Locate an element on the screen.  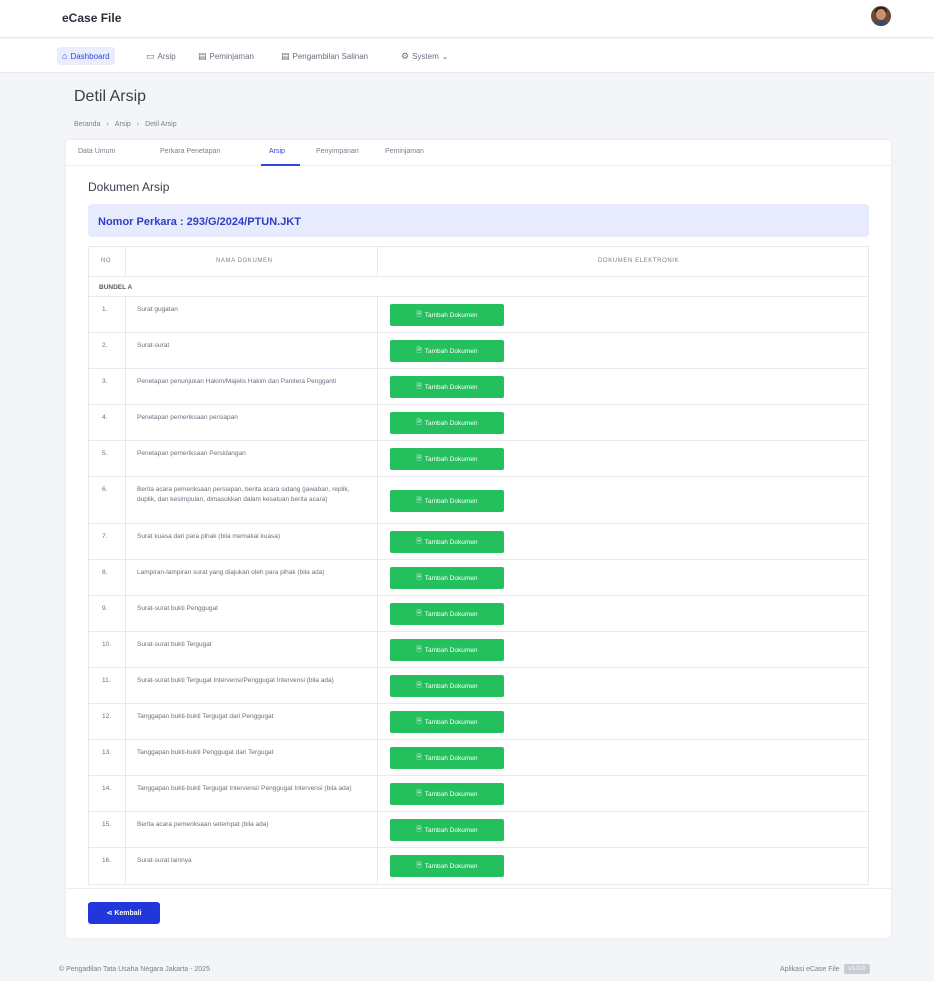
nav-peminjaman: ▤ Peminjaman is located at coordinates (226, 56).